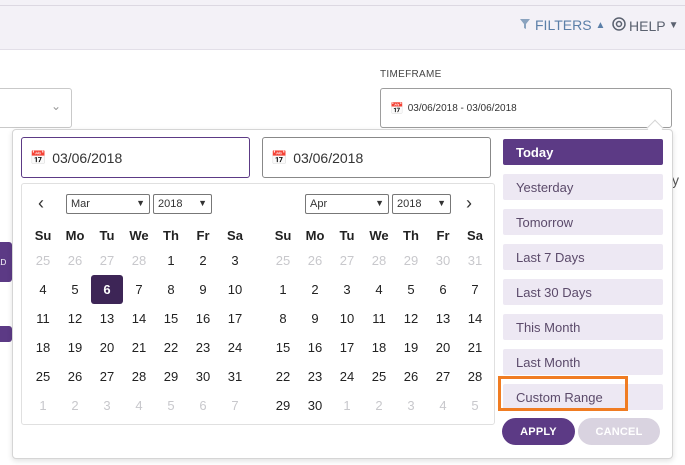  What do you see at coordinates (107, 289) in the screenshot?
I see `calendar-day-selected: 6` at bounding box center [107, 289].